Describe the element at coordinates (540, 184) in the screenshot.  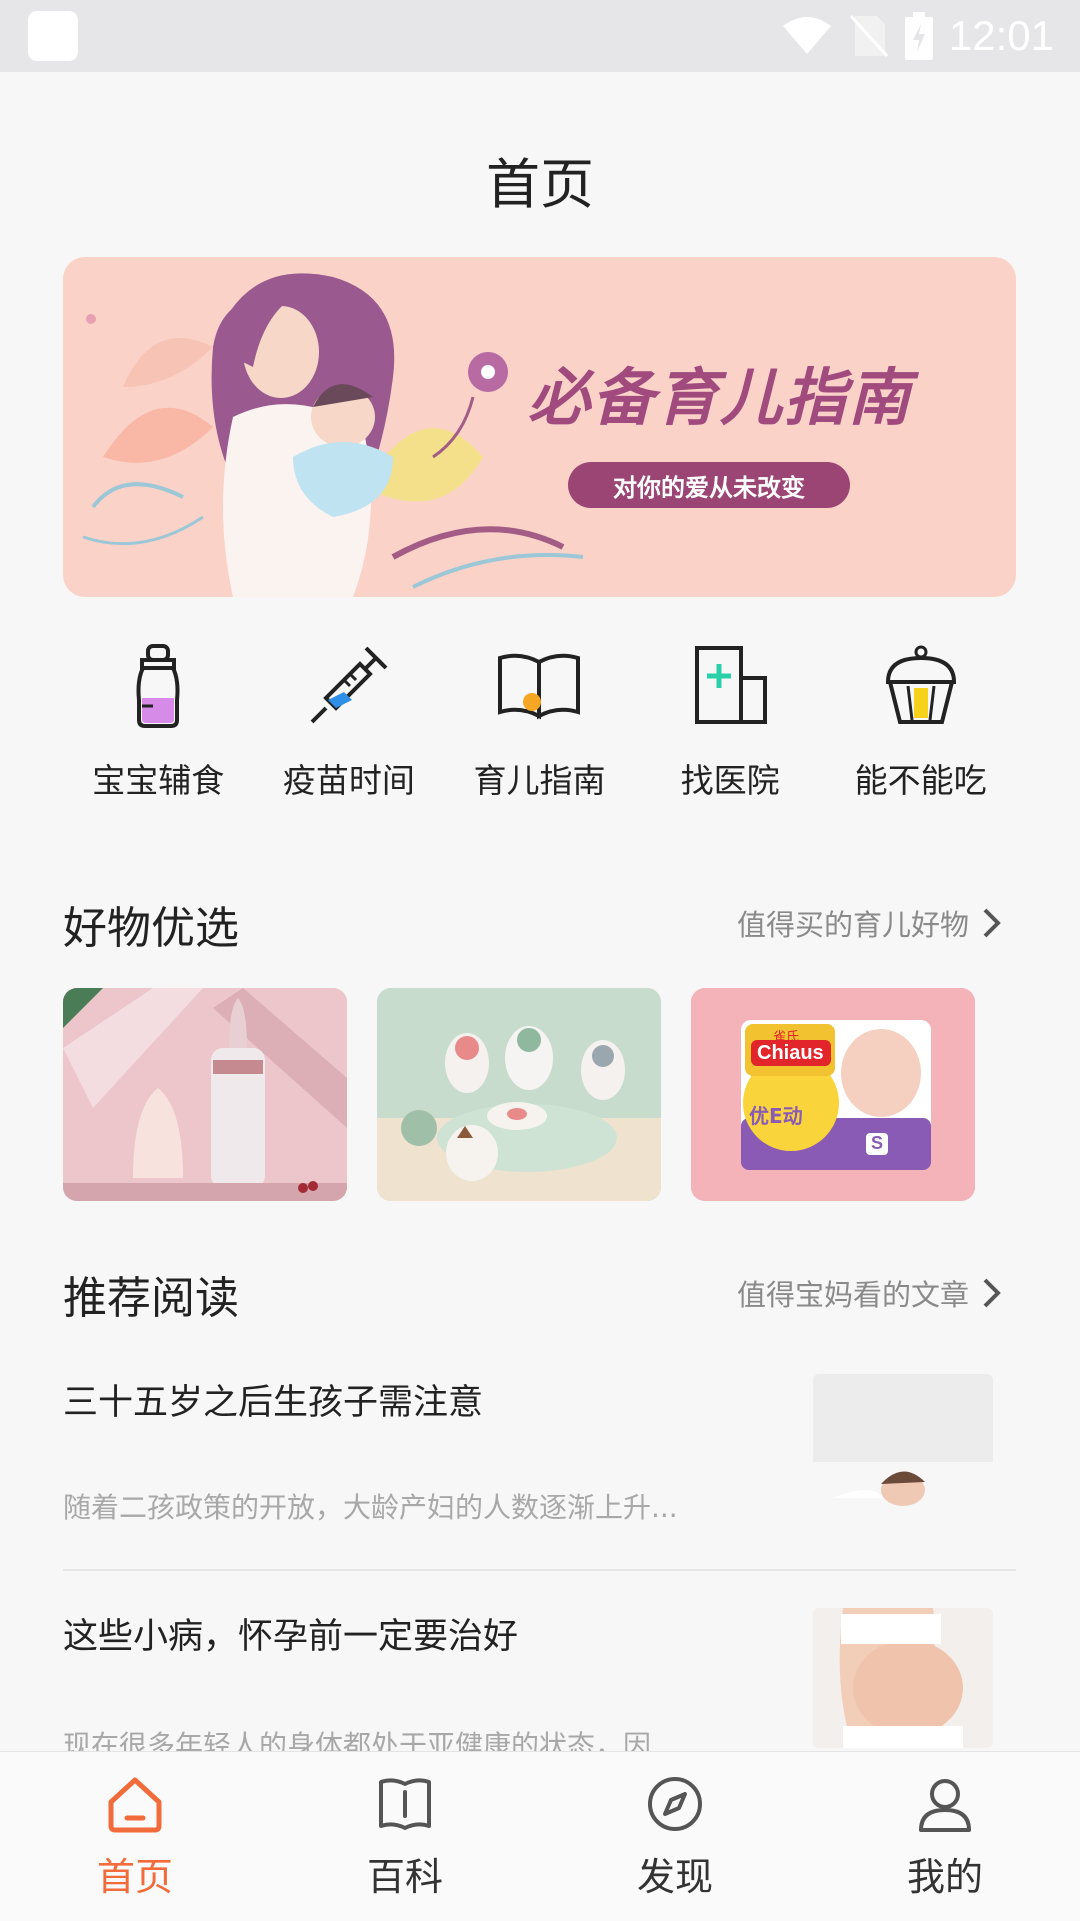
I see `page-title: 首页` at that location.